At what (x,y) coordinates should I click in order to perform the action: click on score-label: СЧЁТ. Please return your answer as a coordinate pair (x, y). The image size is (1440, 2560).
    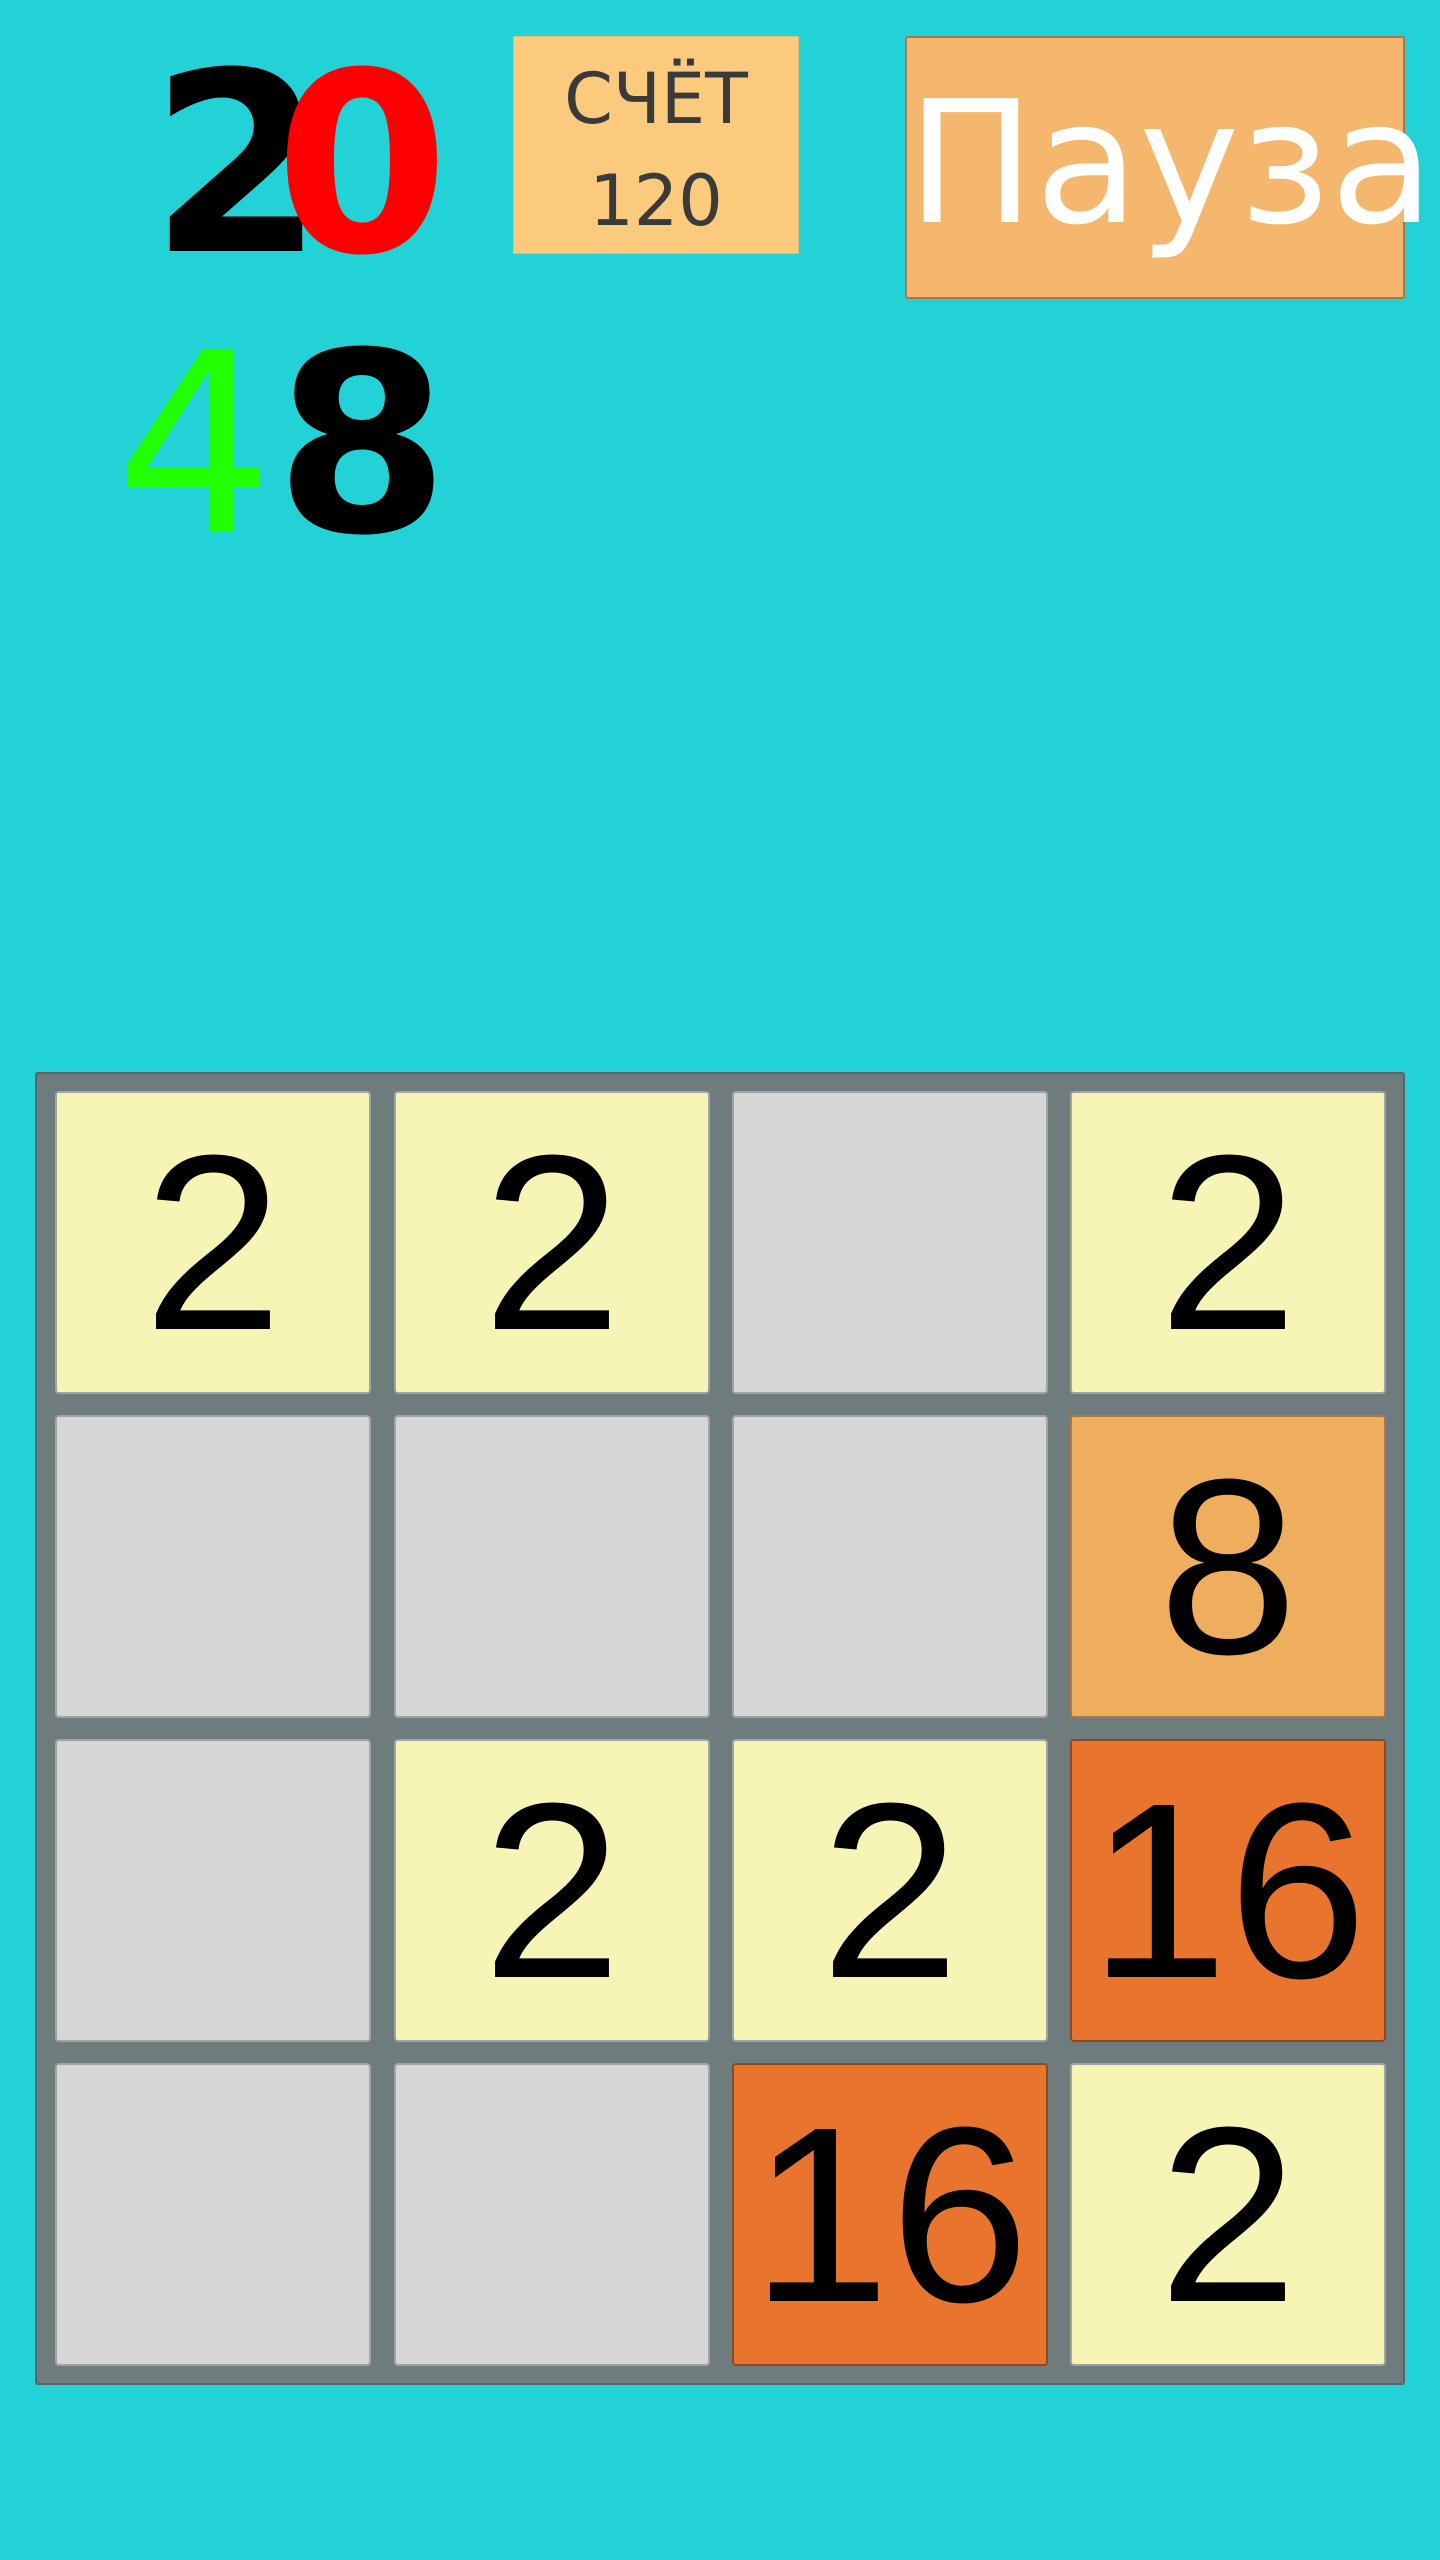
    Looking at the image, I should click on (656, 99).